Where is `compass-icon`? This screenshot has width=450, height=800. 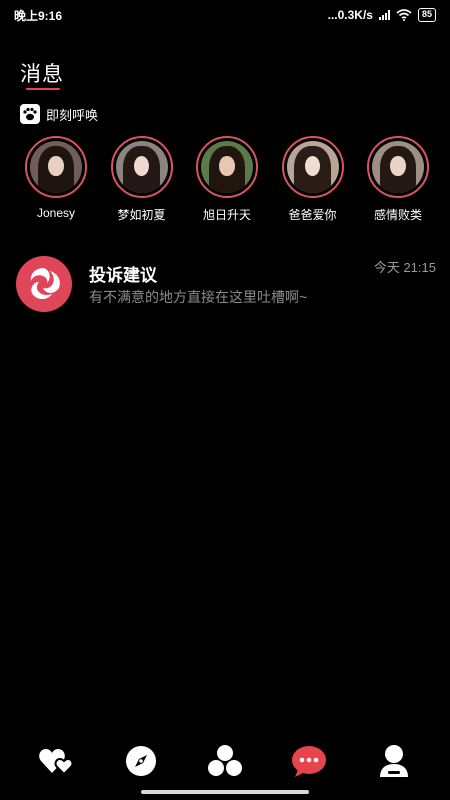
compass-icon is located at coordinates (140, 761).